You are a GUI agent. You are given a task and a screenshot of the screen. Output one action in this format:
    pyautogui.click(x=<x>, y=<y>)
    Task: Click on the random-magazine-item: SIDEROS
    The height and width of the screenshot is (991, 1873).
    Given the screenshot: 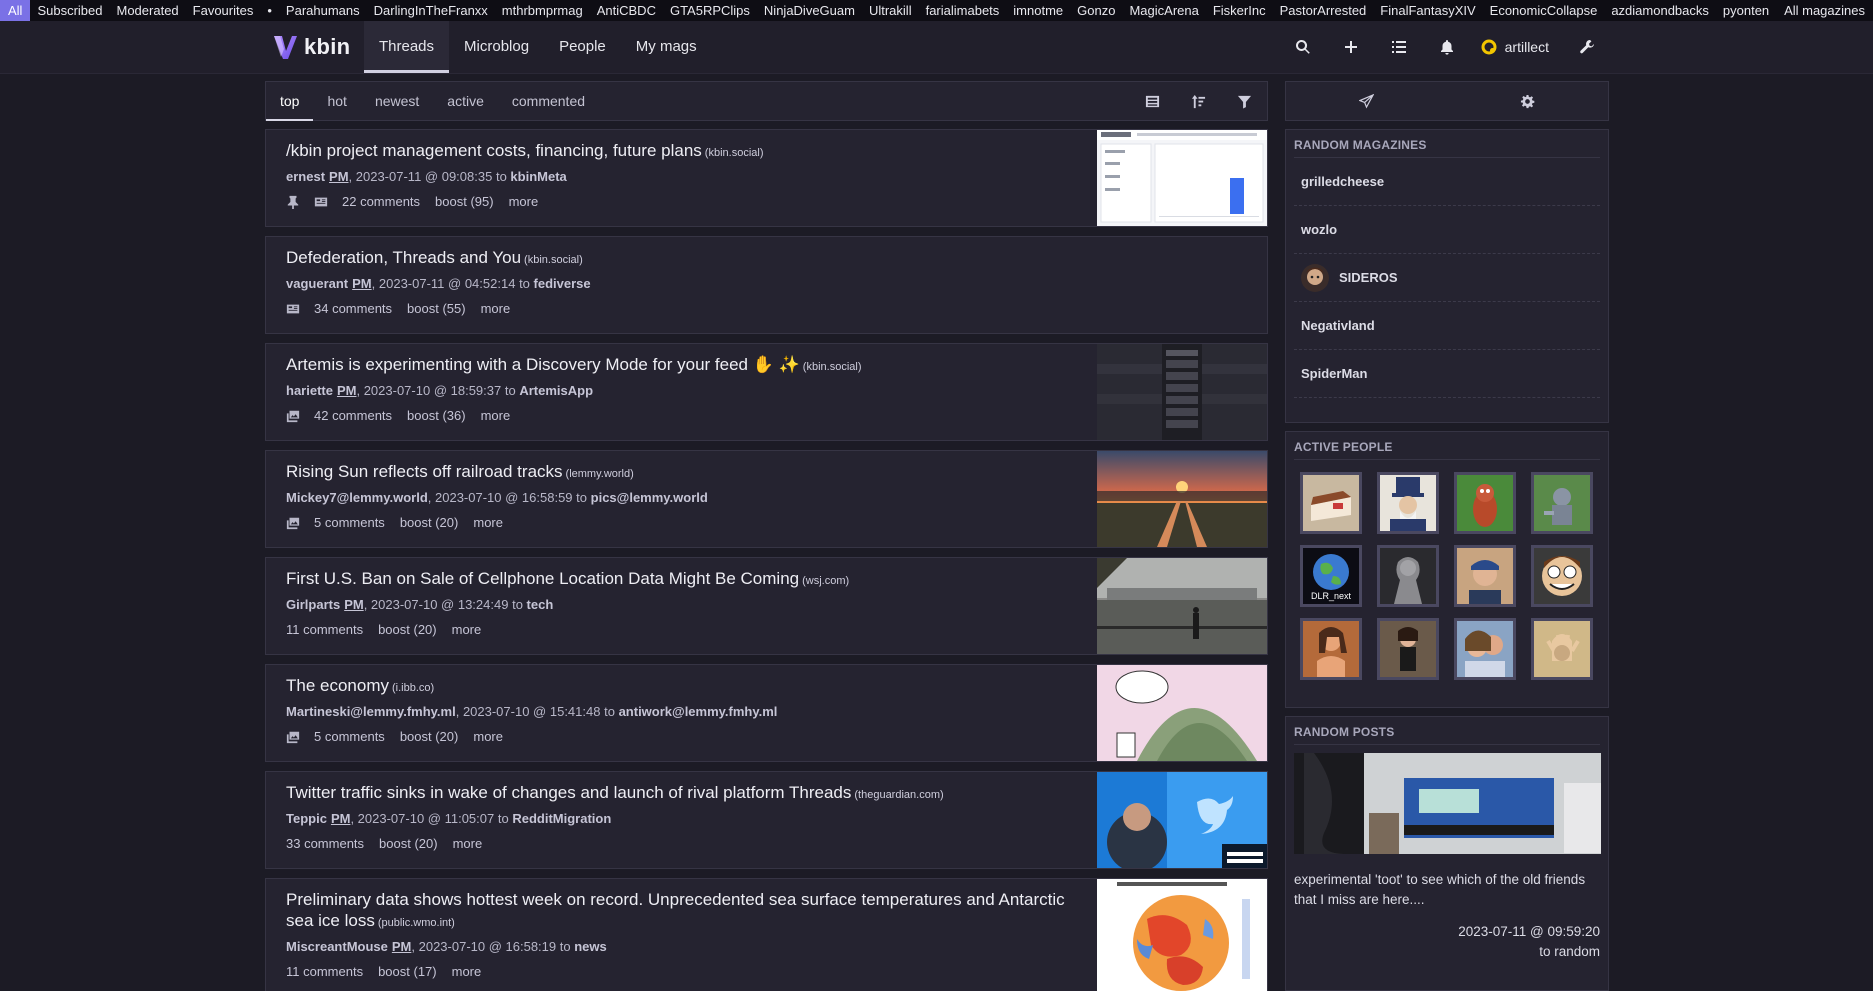 What is the action you would take?
    pyautogui.click(x=1447, y=278)
    